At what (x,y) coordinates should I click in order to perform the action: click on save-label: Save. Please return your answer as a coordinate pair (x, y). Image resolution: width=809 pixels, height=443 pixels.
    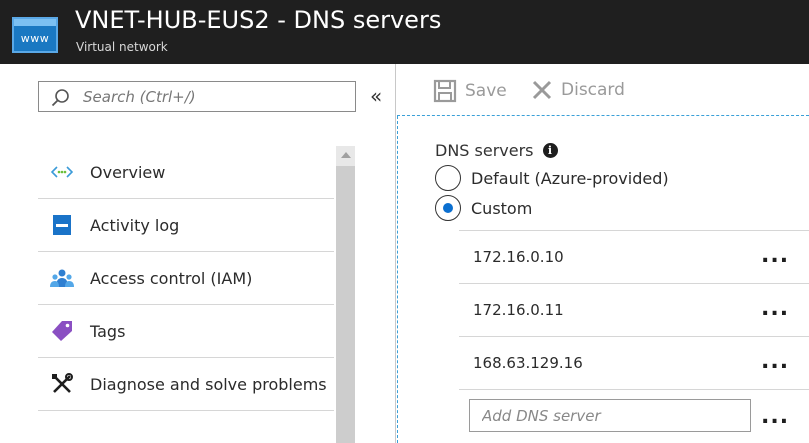
    Looking at the image, I should click on (486, 91).